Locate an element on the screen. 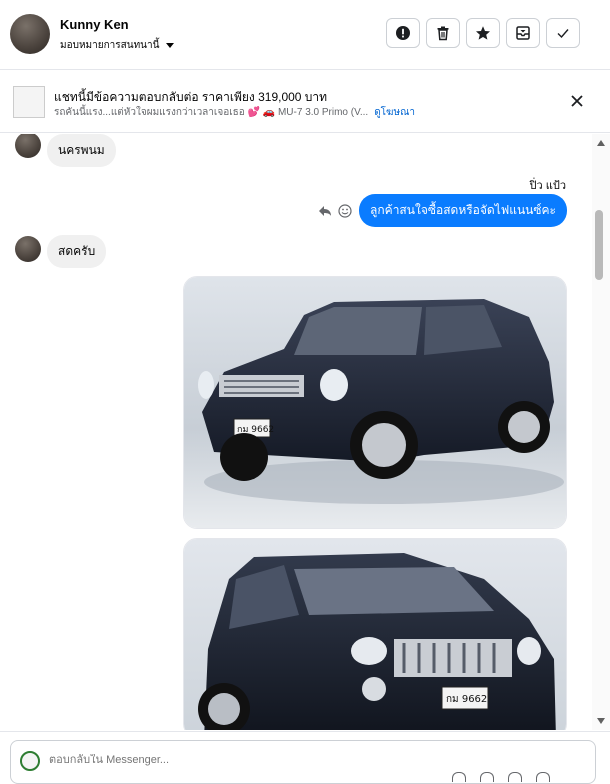 The image size is (610, 784). page-logo-icon is located at coordinates (30, 761).